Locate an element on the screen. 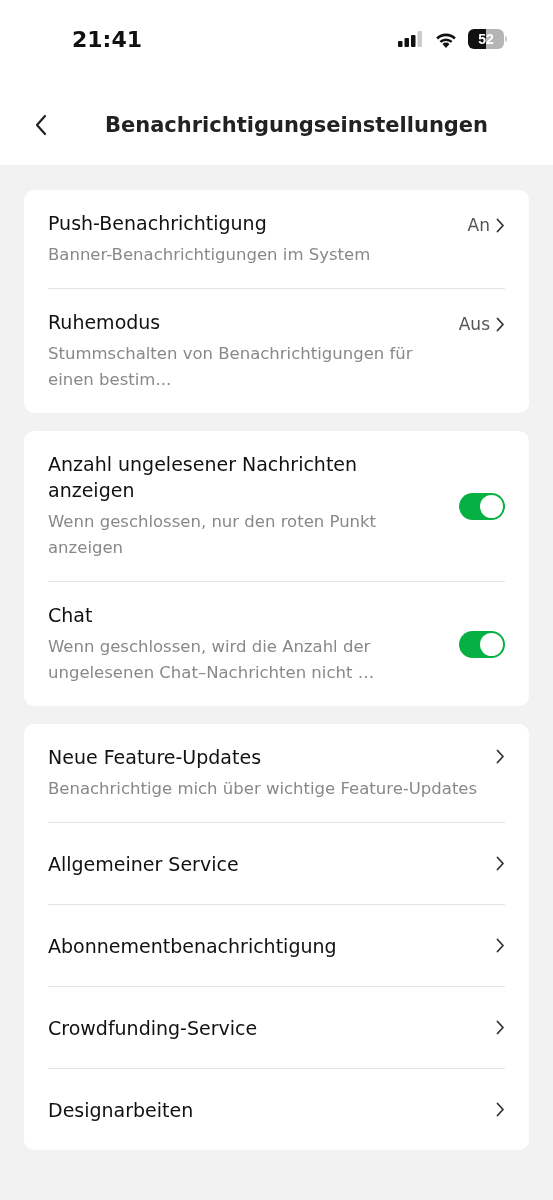 This screenshot has width=553, height=1200. setting-title: Push-Benachrichtigung is located at coordinates (158, 223).